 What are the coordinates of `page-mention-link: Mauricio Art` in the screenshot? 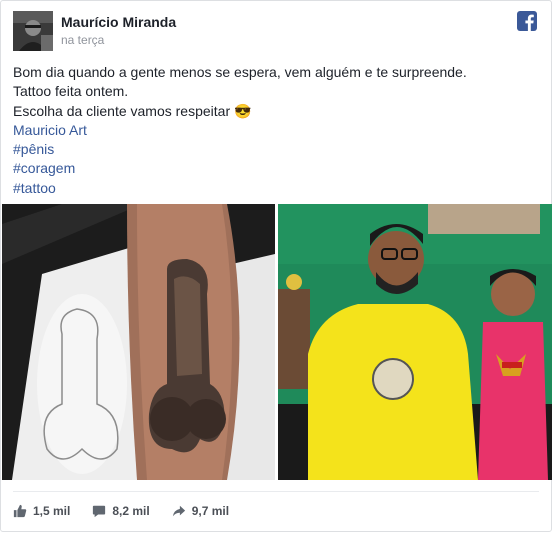 It's located at (278, 130).